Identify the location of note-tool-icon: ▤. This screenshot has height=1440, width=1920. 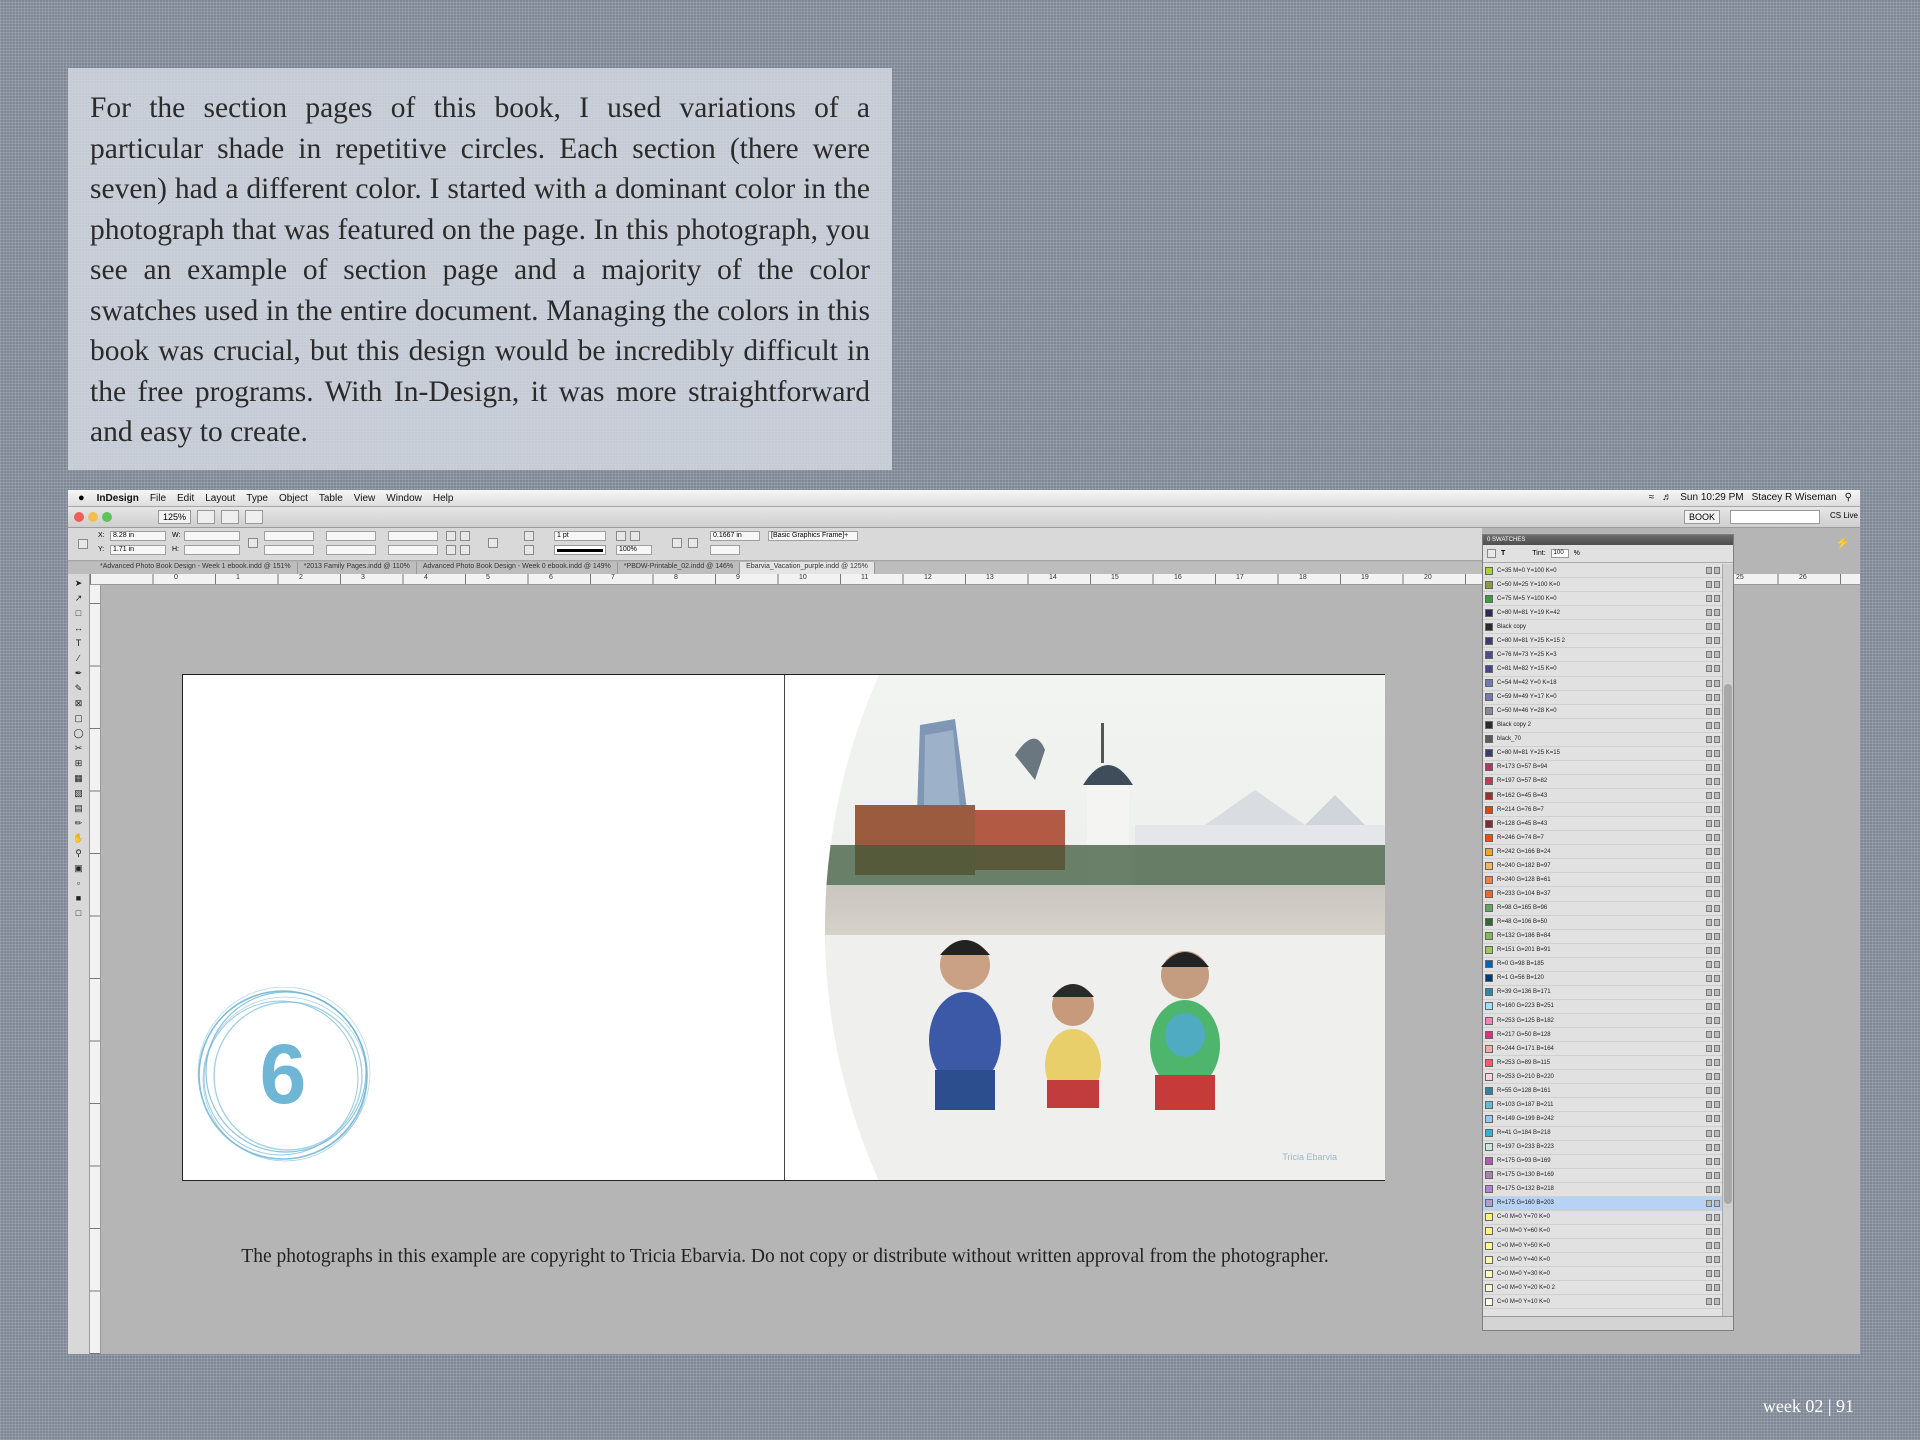
(79, 808).